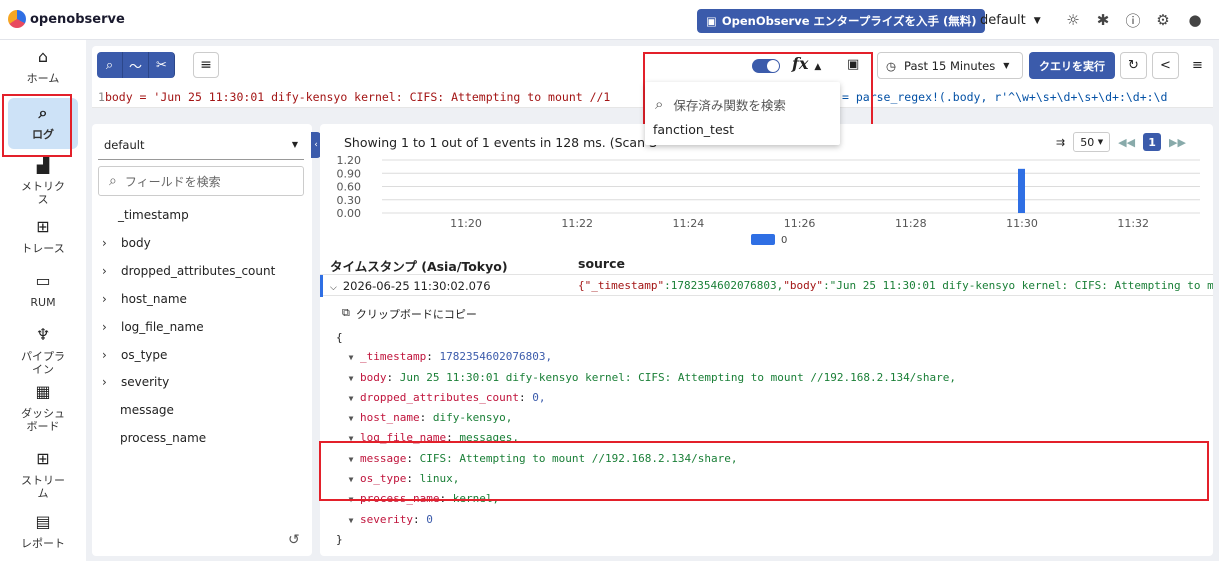 The width and height of the screenshot is (1219, 561). What do you see at coordinates (43, 352) in the screenshot?
I see `nav-pipelines: ♆ パイプラ イン` at bounding box center [43, 352].